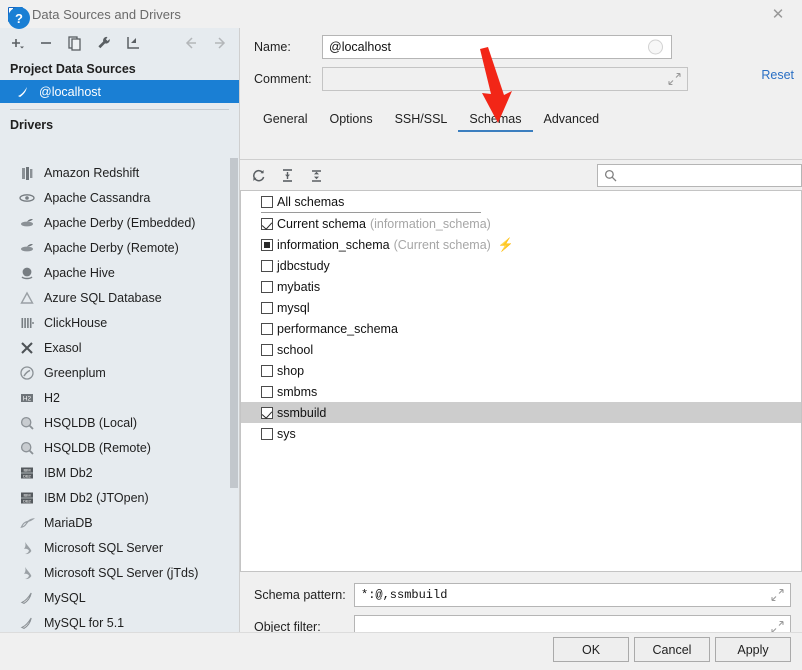 This screenshot has height=670, width=802. I want to click on driver-list-item: Amazon Redshift, so click(120, 172).